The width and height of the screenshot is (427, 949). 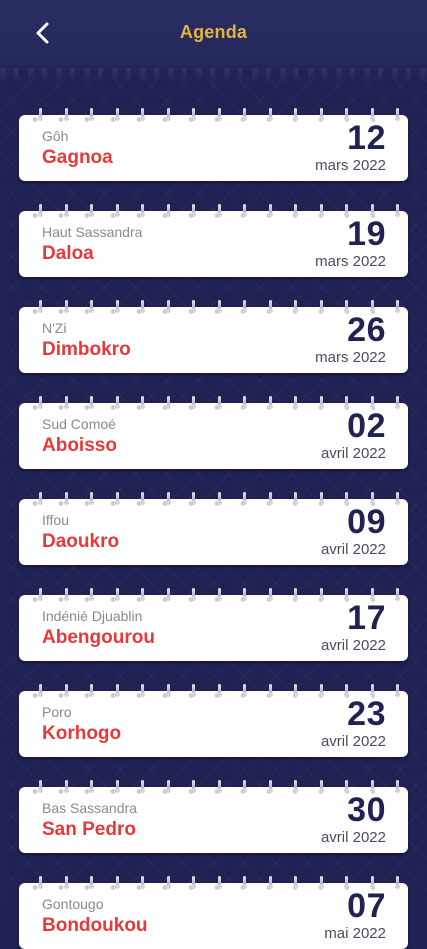 What do you see at coordinates (55, 136) in the screenshot?
I see `region-label: Gôh` at bounding box center [55, 136].